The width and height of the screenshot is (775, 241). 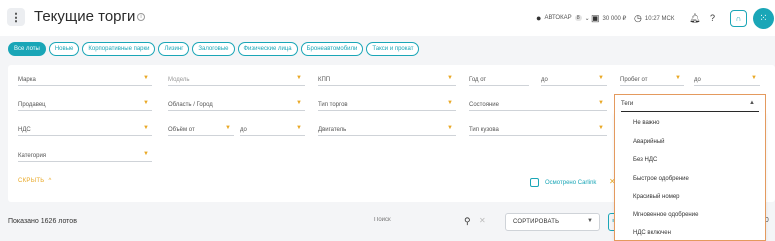 What do you see at coordinates (332, 49) in the screenshot?
I see `tab-armored: Бронеавтомобили` at bounding box center [332, 49].